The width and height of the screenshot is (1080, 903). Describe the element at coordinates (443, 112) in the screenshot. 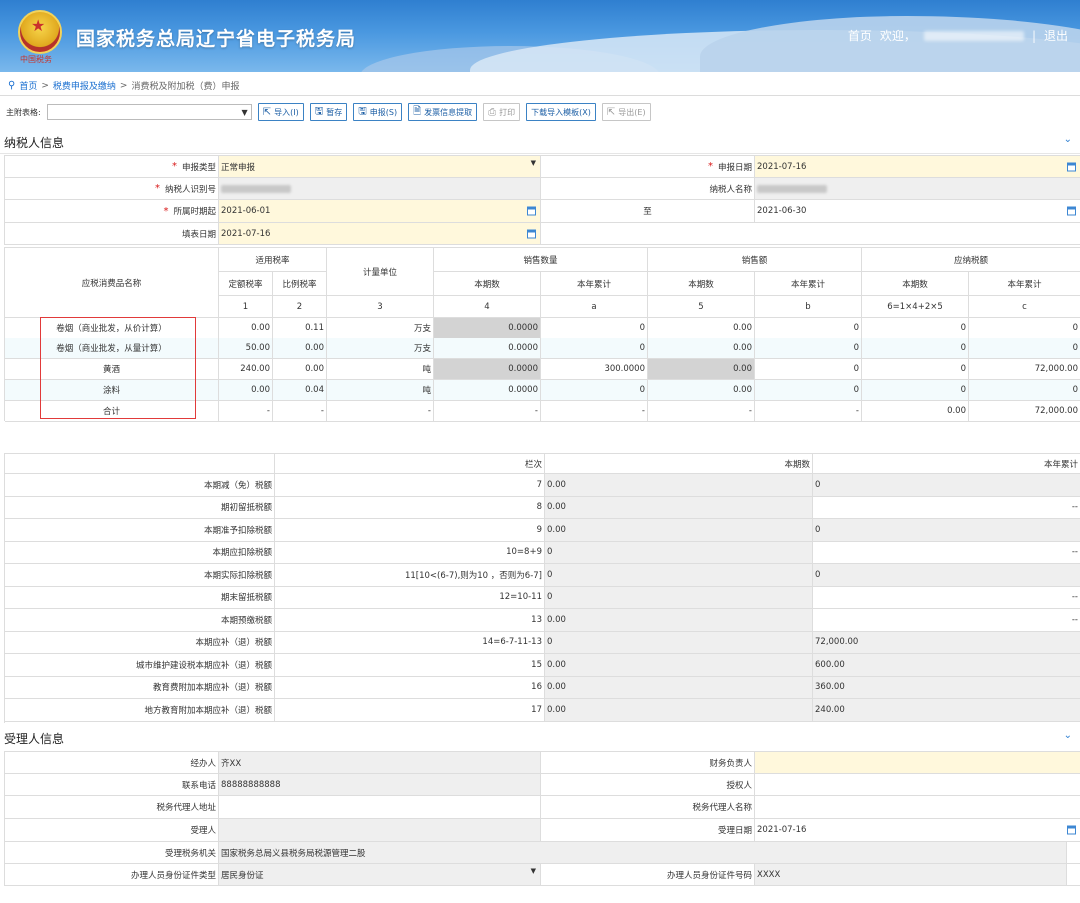

I see `invoice-extract-button: 🗎 发票信息提取` at that location.